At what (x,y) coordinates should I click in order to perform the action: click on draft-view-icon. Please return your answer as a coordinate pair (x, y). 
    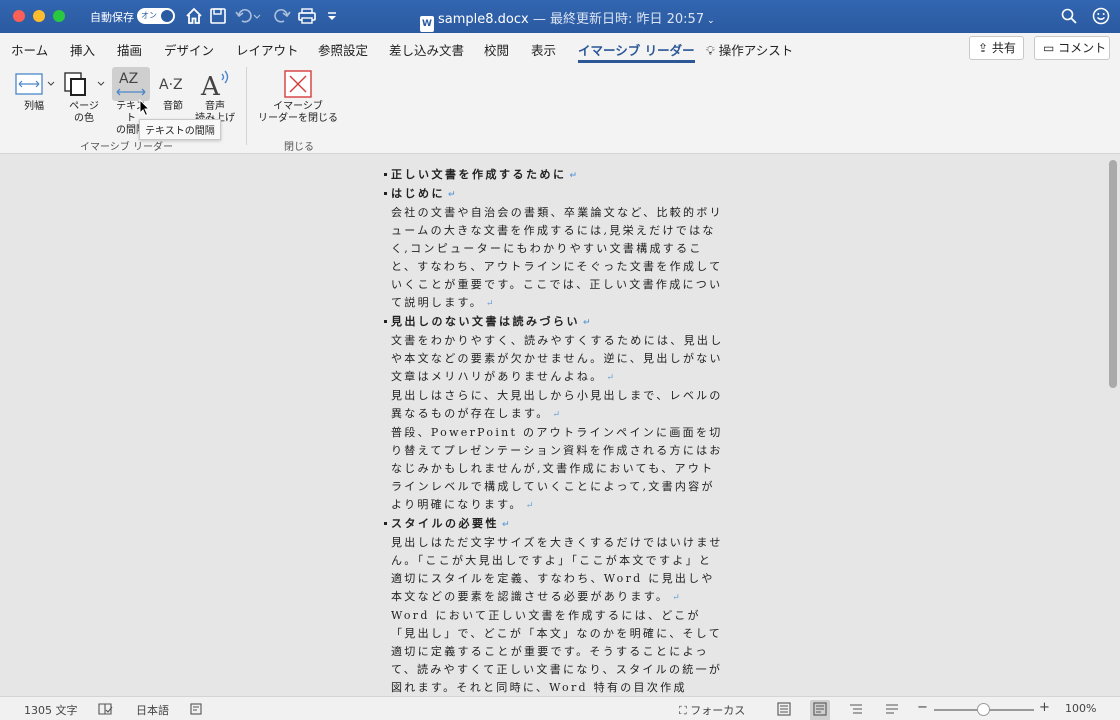
    Looking at the image, I should click on (892, 710).